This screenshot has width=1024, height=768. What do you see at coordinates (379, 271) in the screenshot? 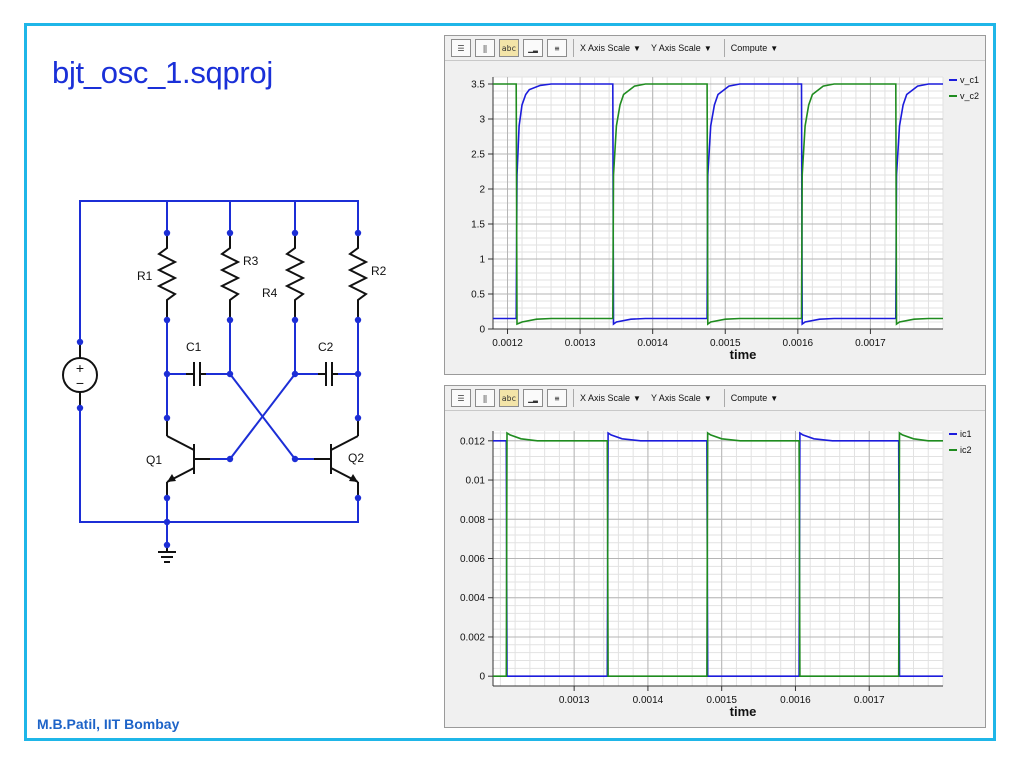
I see `label-r2: R2` at bounding box center [379, 271].